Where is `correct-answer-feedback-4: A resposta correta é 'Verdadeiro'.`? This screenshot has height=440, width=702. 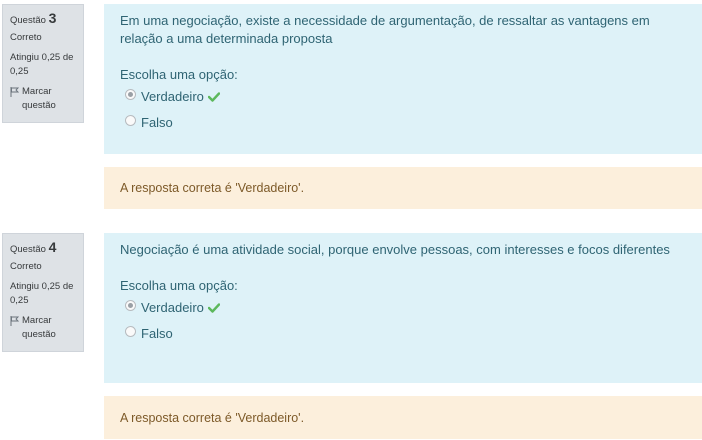
correct-answer-feedback-4: A resposta correta é 'Verdadeiro'. is located at coordinates (403, 417).